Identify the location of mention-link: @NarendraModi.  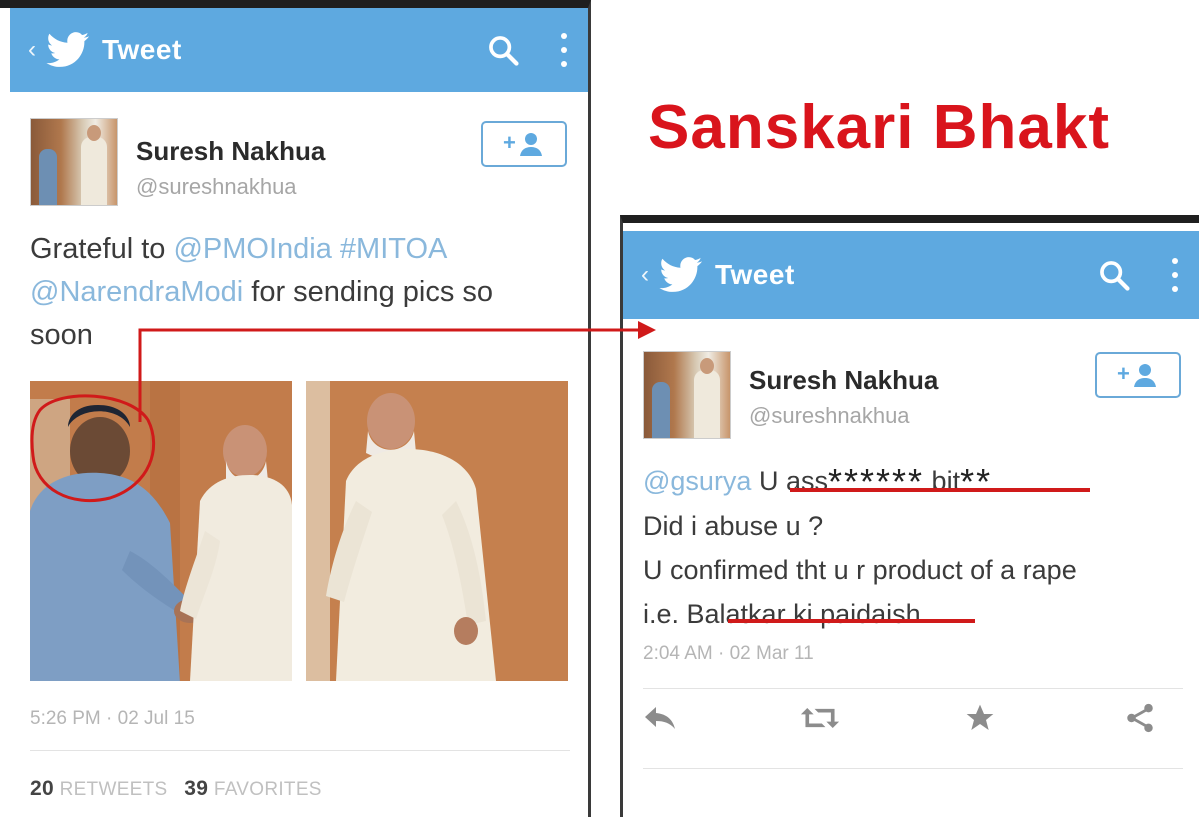
(136, 292).